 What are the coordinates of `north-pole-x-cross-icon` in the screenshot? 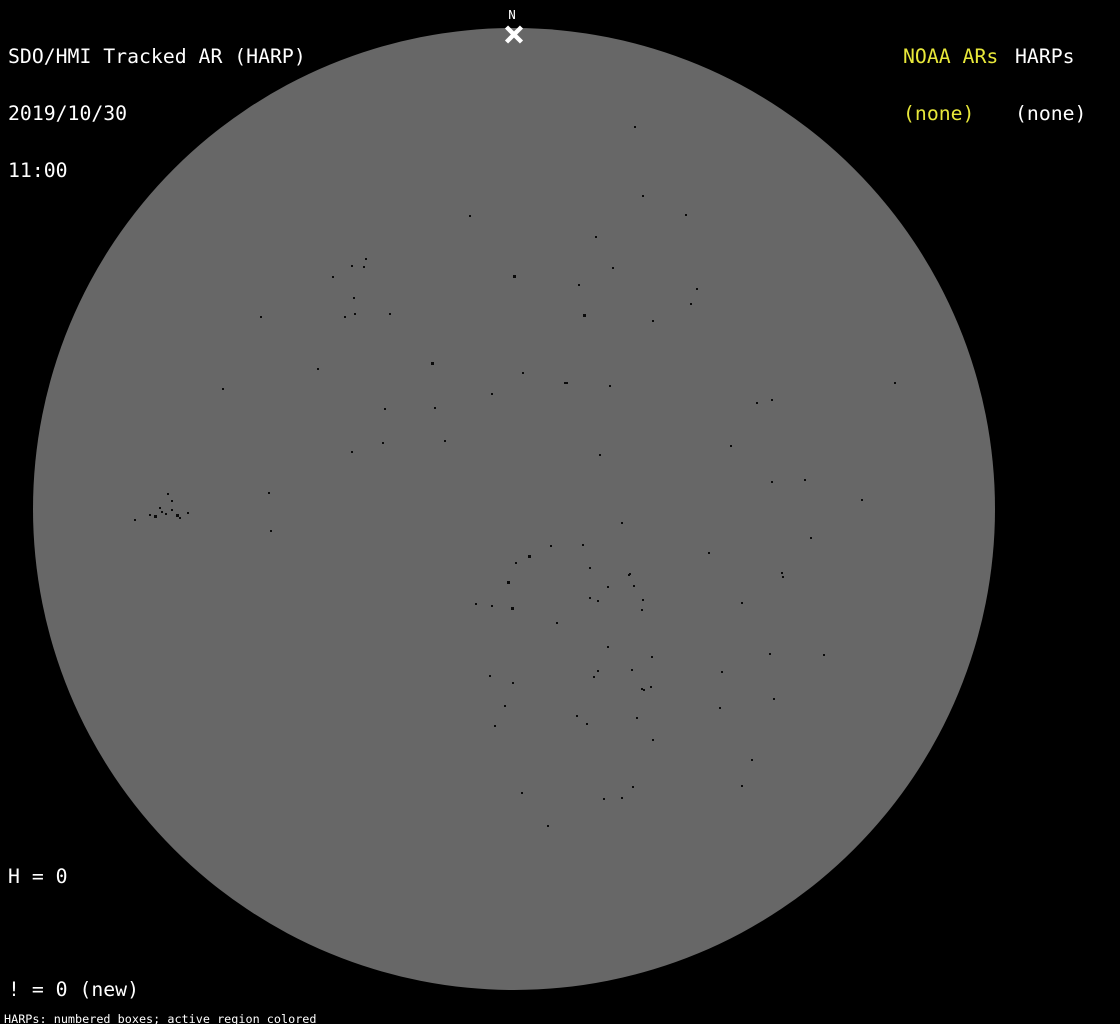 It's located at (514, 34).